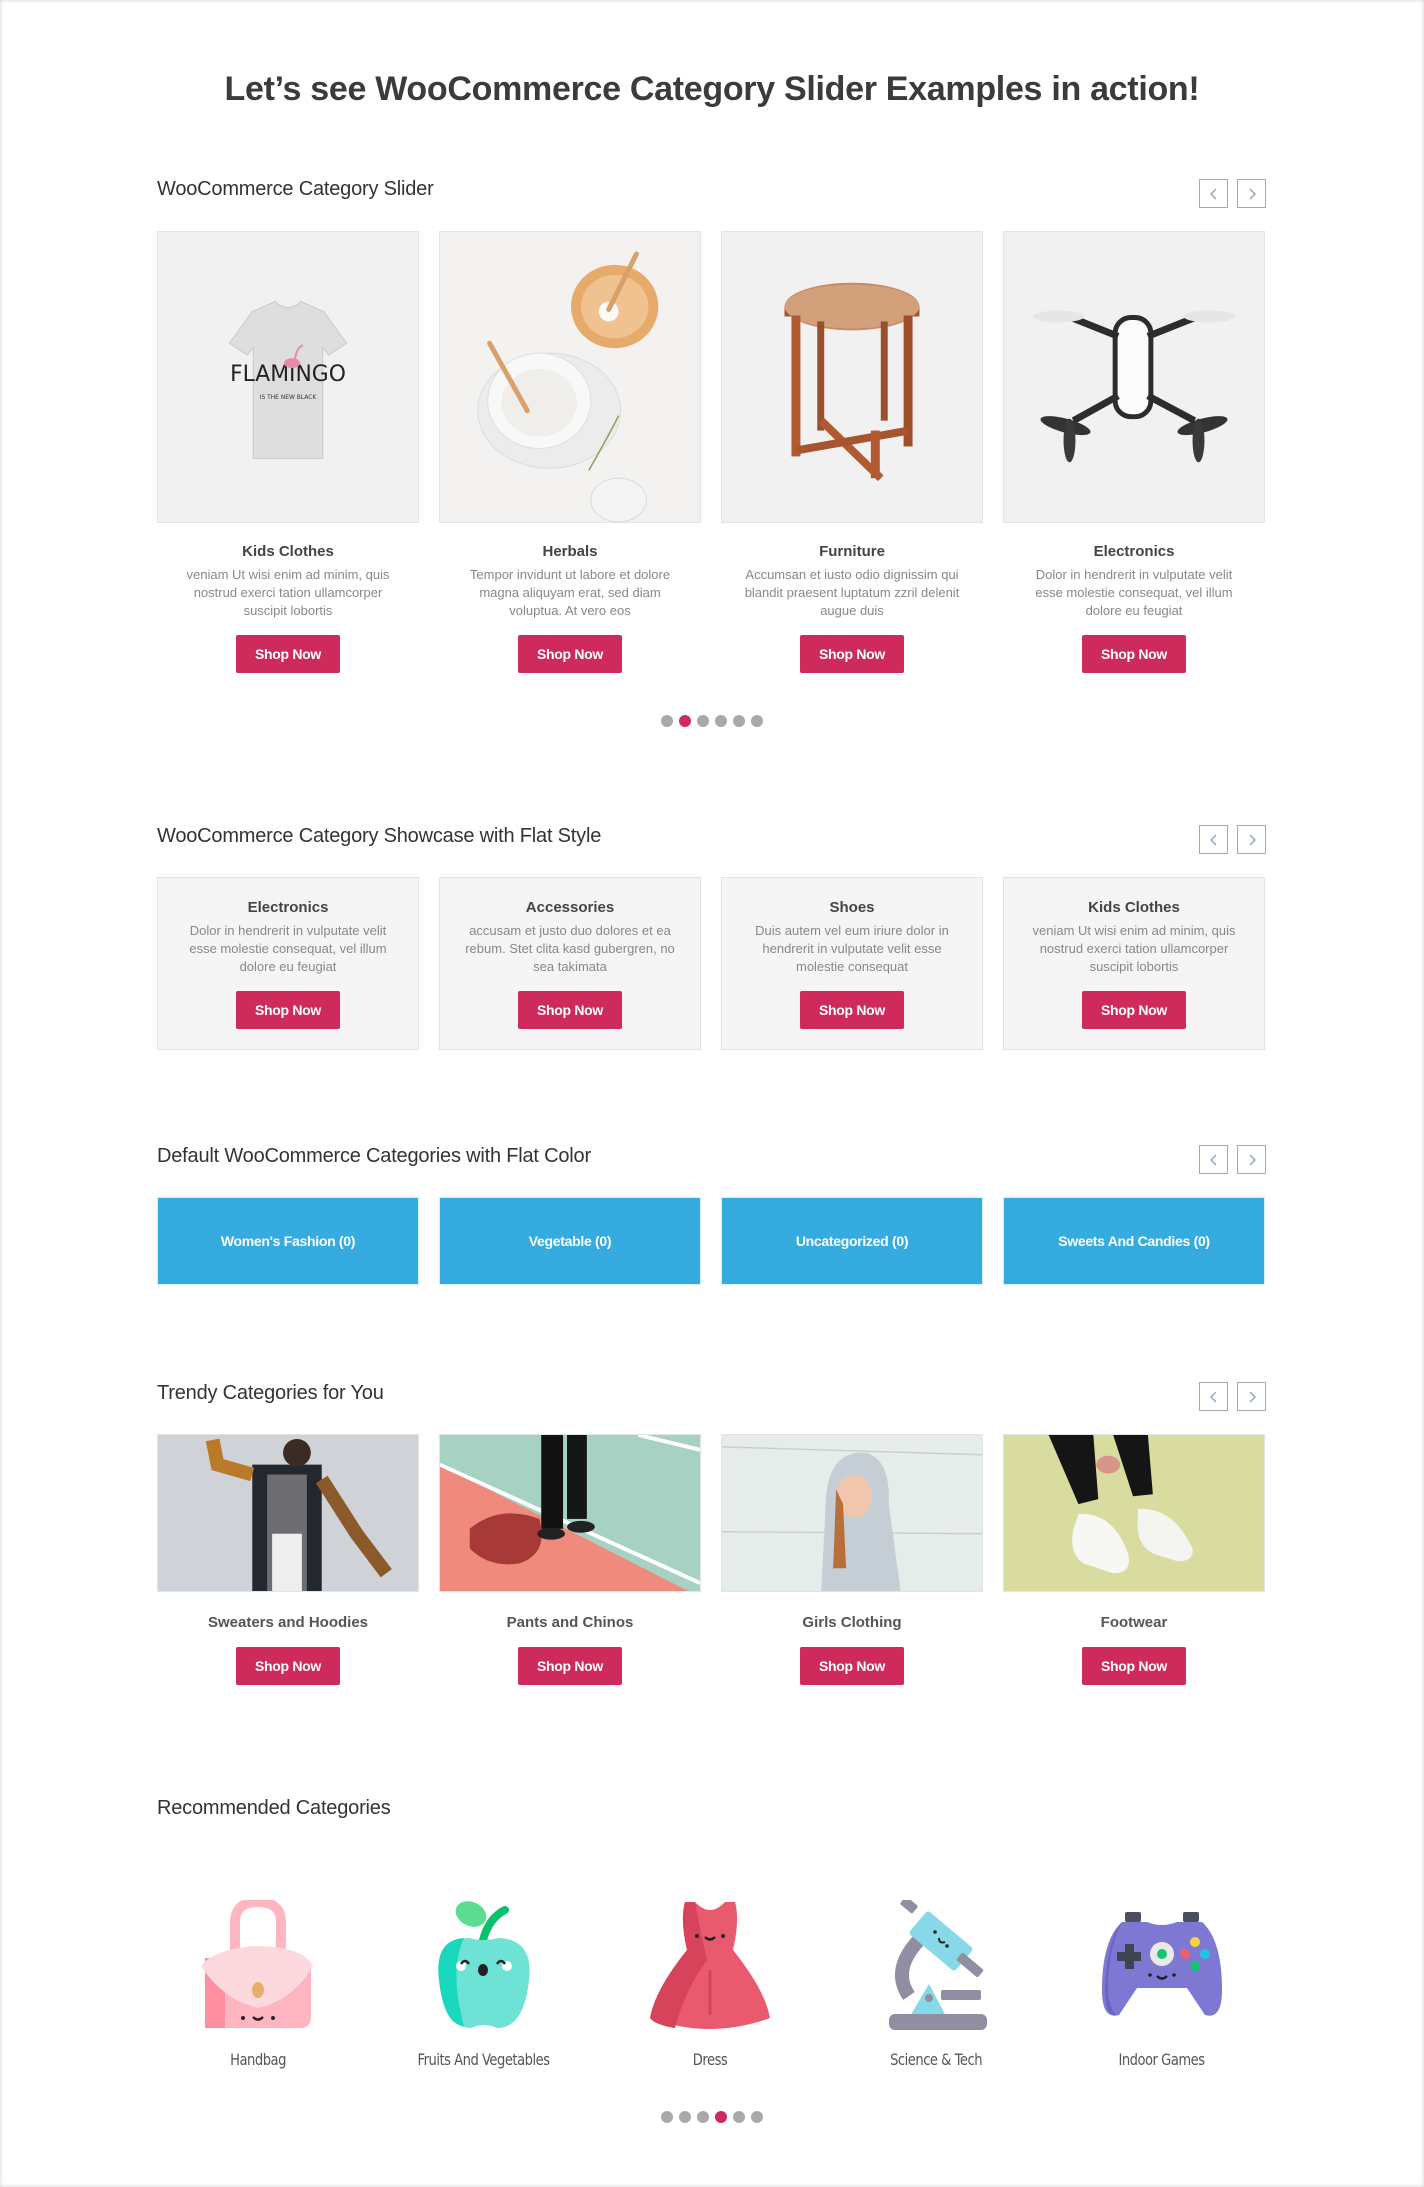 This screenshot has height=2187, width=1424. I want to click on flat-color-prev-button, so click(1213, 1159).